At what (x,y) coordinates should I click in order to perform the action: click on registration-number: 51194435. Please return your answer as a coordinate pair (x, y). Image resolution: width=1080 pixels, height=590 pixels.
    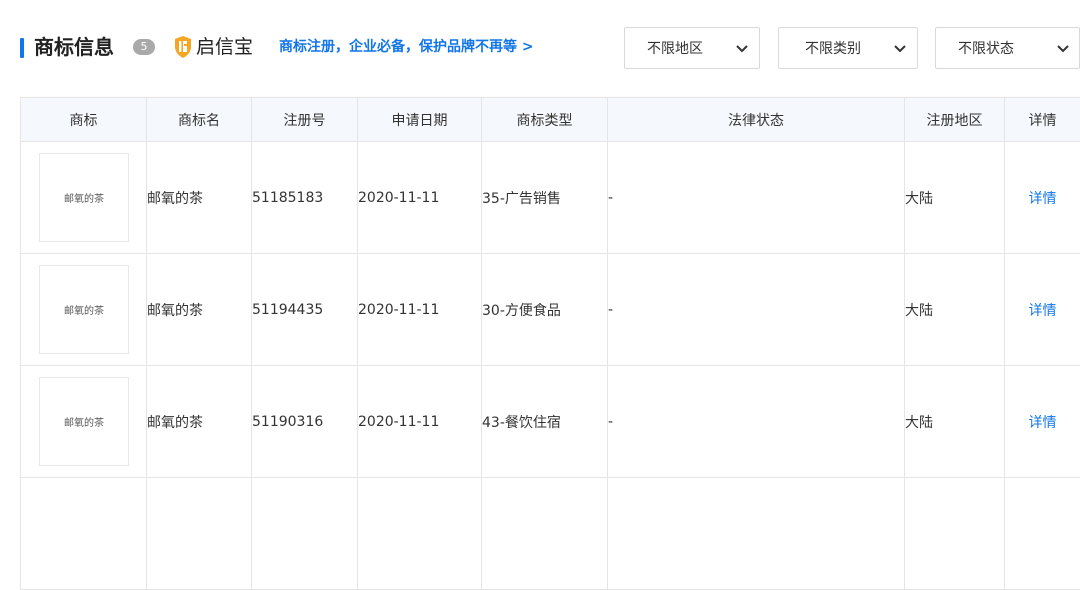
    Looking at the image, I should click on (305, 310).